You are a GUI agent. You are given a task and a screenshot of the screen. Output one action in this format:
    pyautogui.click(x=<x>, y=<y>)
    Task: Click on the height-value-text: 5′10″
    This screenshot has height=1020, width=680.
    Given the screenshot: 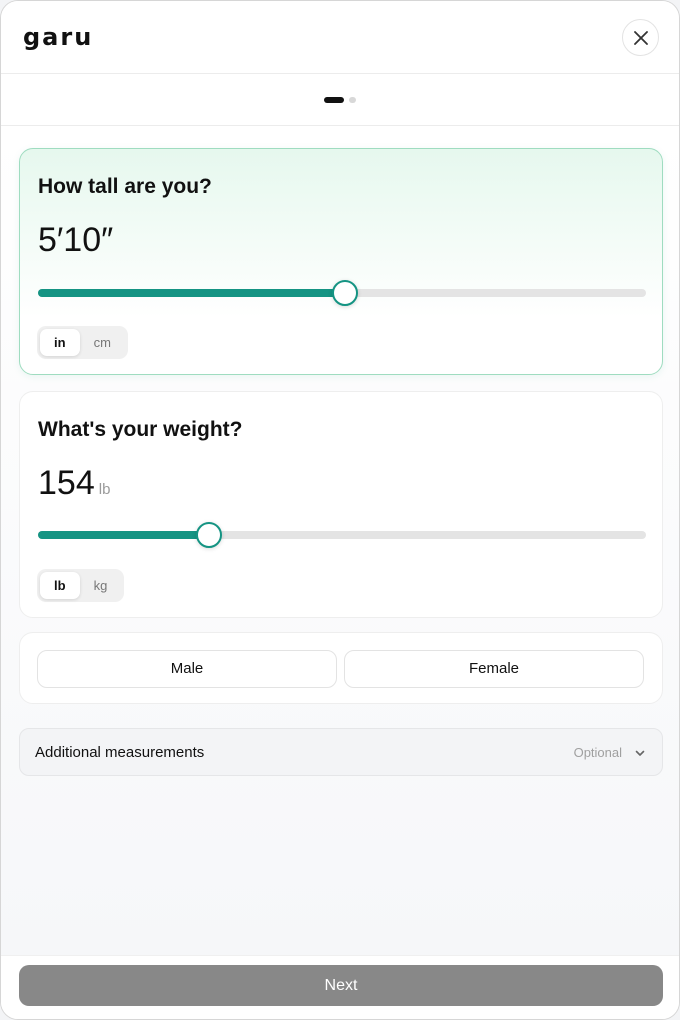 What is the action you would take?
    pyautogui.click(x=76, y=240)
    